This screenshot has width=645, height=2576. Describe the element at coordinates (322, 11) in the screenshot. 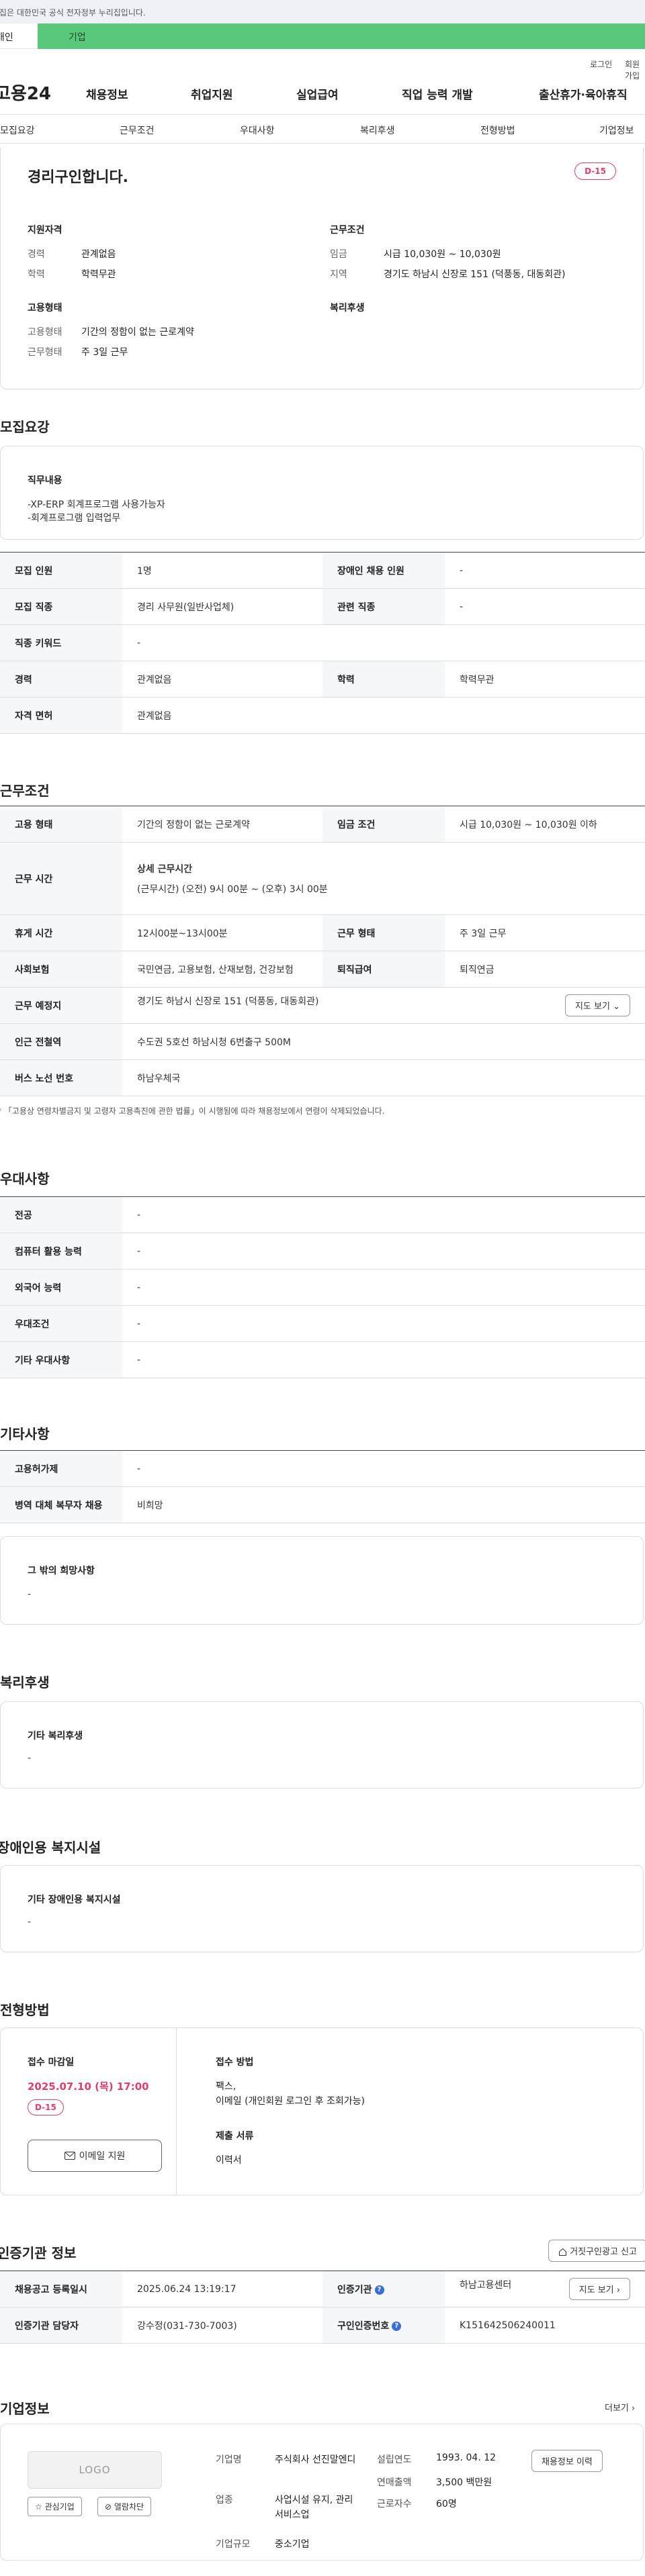

I see `gov-banner: 이 누리집은 대한민국 공식 전자정부 누리집입니다.` at that location.